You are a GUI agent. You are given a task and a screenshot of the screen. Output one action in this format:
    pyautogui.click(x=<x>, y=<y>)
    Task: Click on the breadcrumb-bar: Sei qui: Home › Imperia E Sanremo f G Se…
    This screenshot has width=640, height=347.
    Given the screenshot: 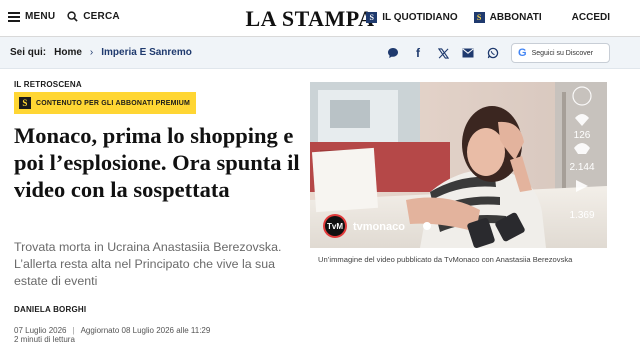 What is the action you would take?
    pyautogui.click(x=320, y=53)
    